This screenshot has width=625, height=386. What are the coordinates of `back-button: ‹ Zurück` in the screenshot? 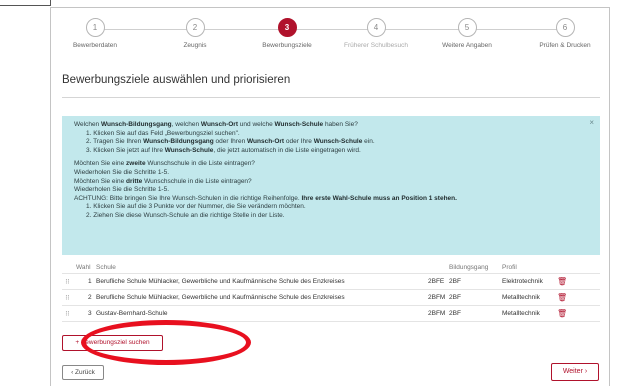 It's located at (83, 372).